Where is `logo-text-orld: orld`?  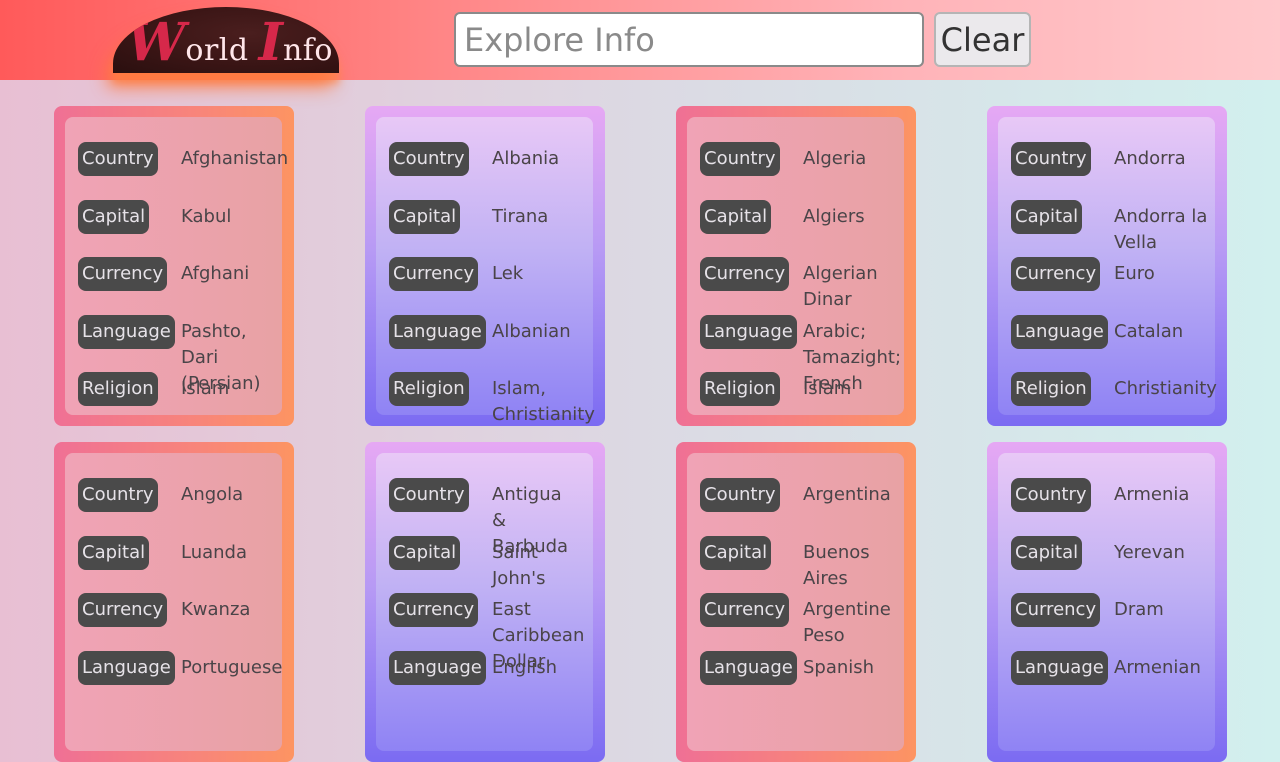
logo-text-orld: orld is located at coordinates (222, 50).